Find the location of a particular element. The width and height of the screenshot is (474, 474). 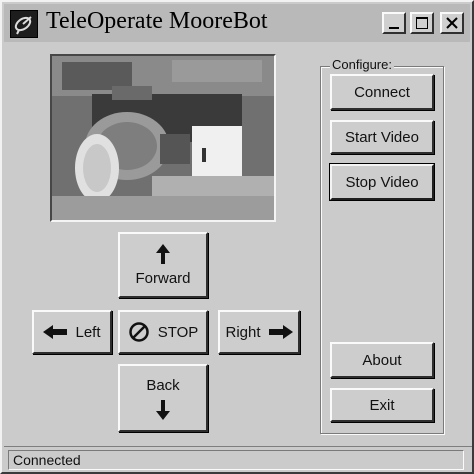

close-button is located at coordinates (452, 23).